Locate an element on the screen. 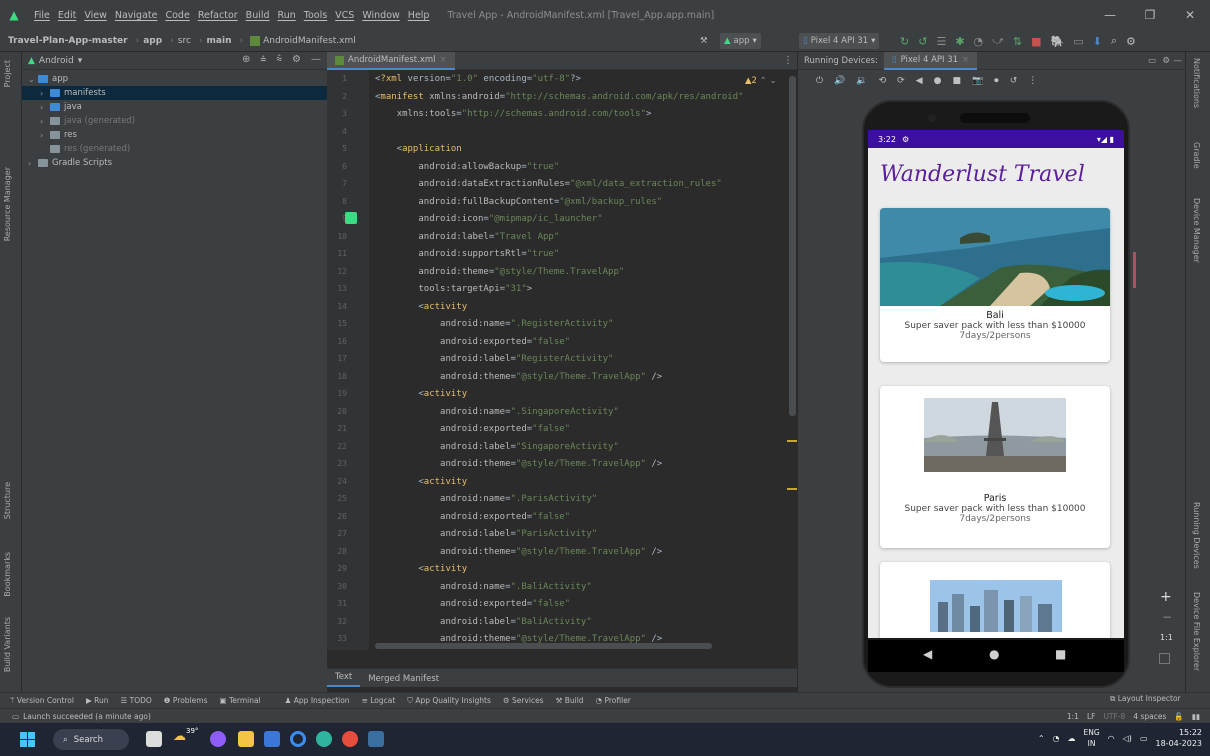  menu-view: View is located at coordinates (95, 15).